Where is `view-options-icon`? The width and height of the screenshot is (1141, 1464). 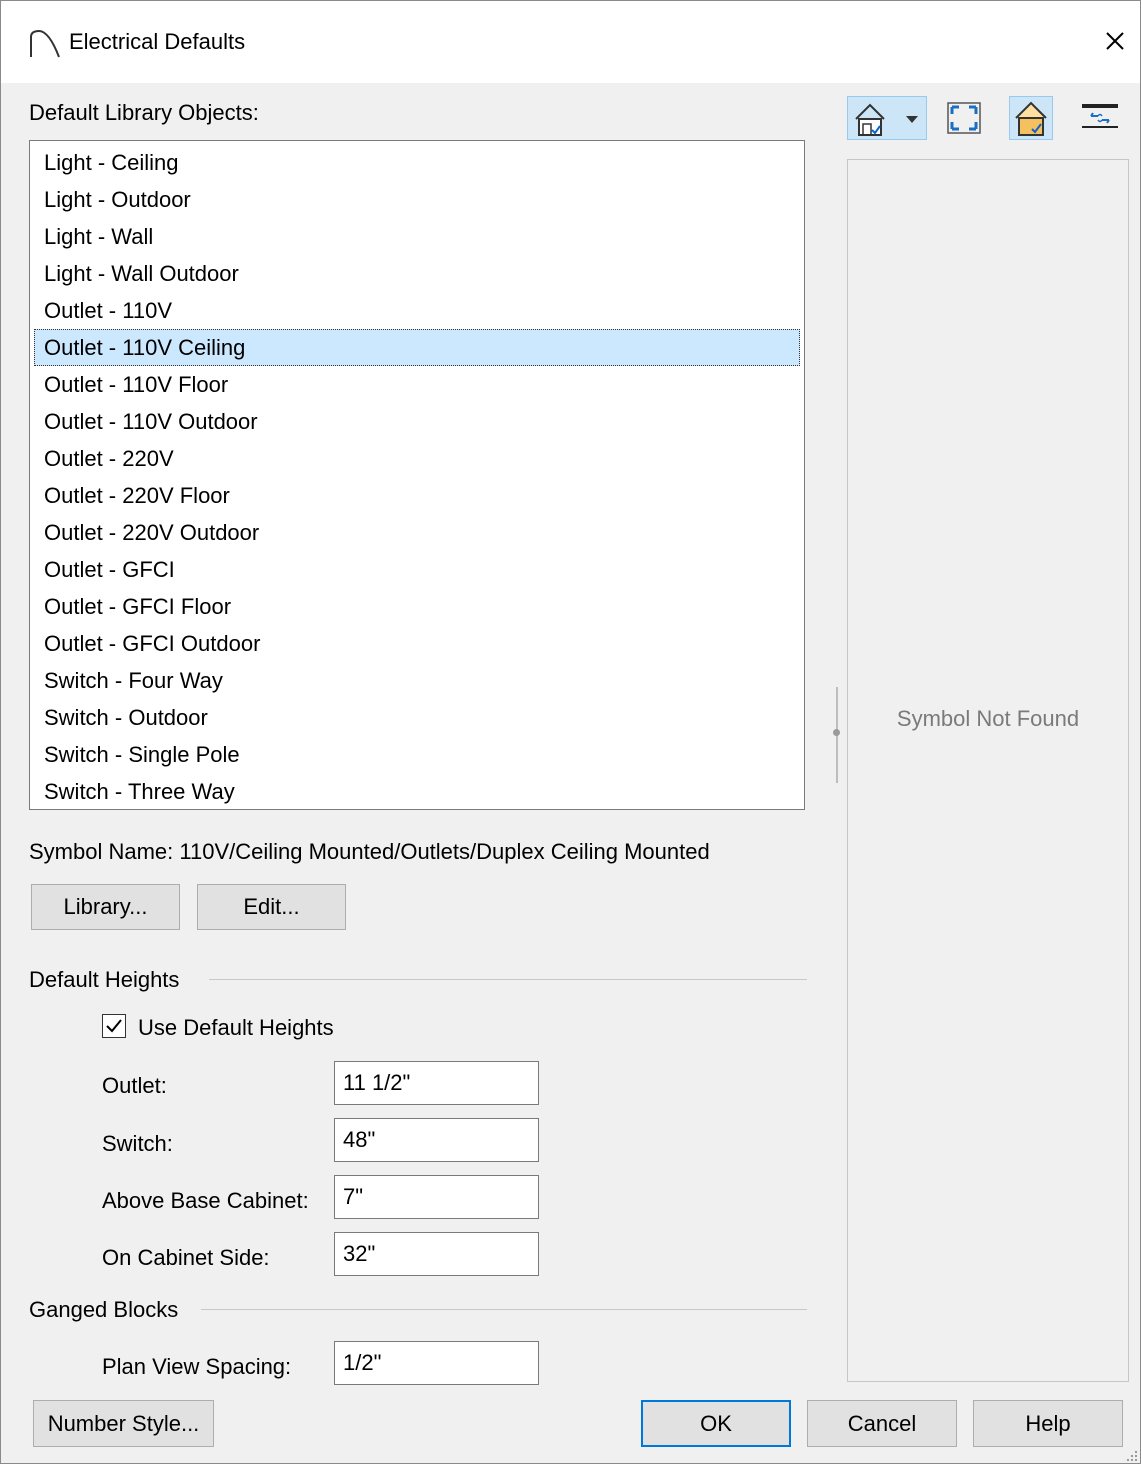 view-options-icon is located at coordinates (886, 119).